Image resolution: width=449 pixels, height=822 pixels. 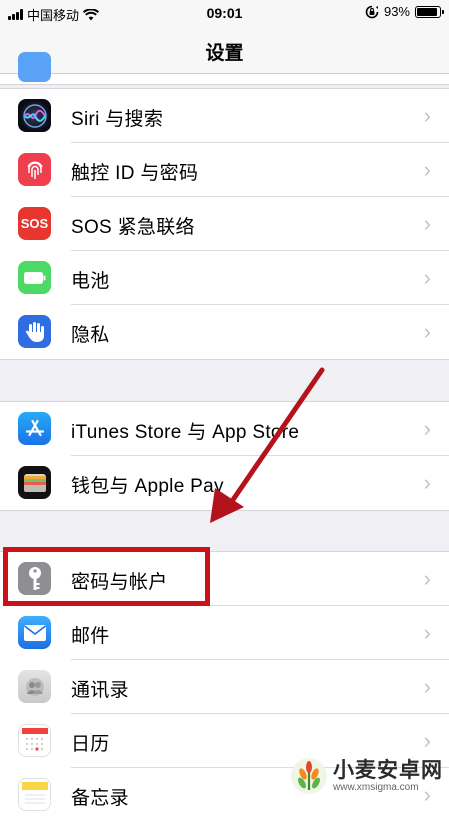 What do you see at coordinates (34, 482) in the screenshot?
I see `wallet-icon` at bounding box center [34, 482].